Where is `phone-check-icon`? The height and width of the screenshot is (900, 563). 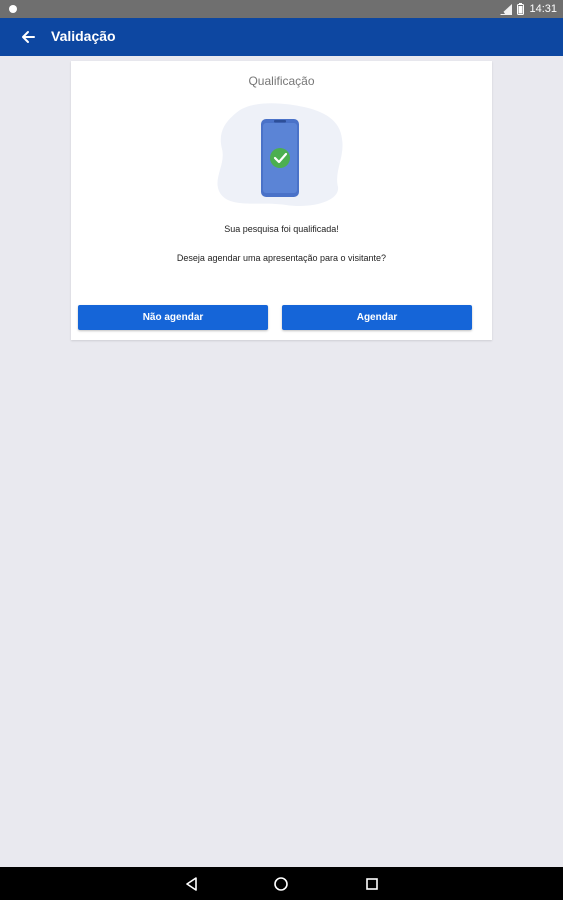 phone-check-icon is located at coordinates (282, 154).